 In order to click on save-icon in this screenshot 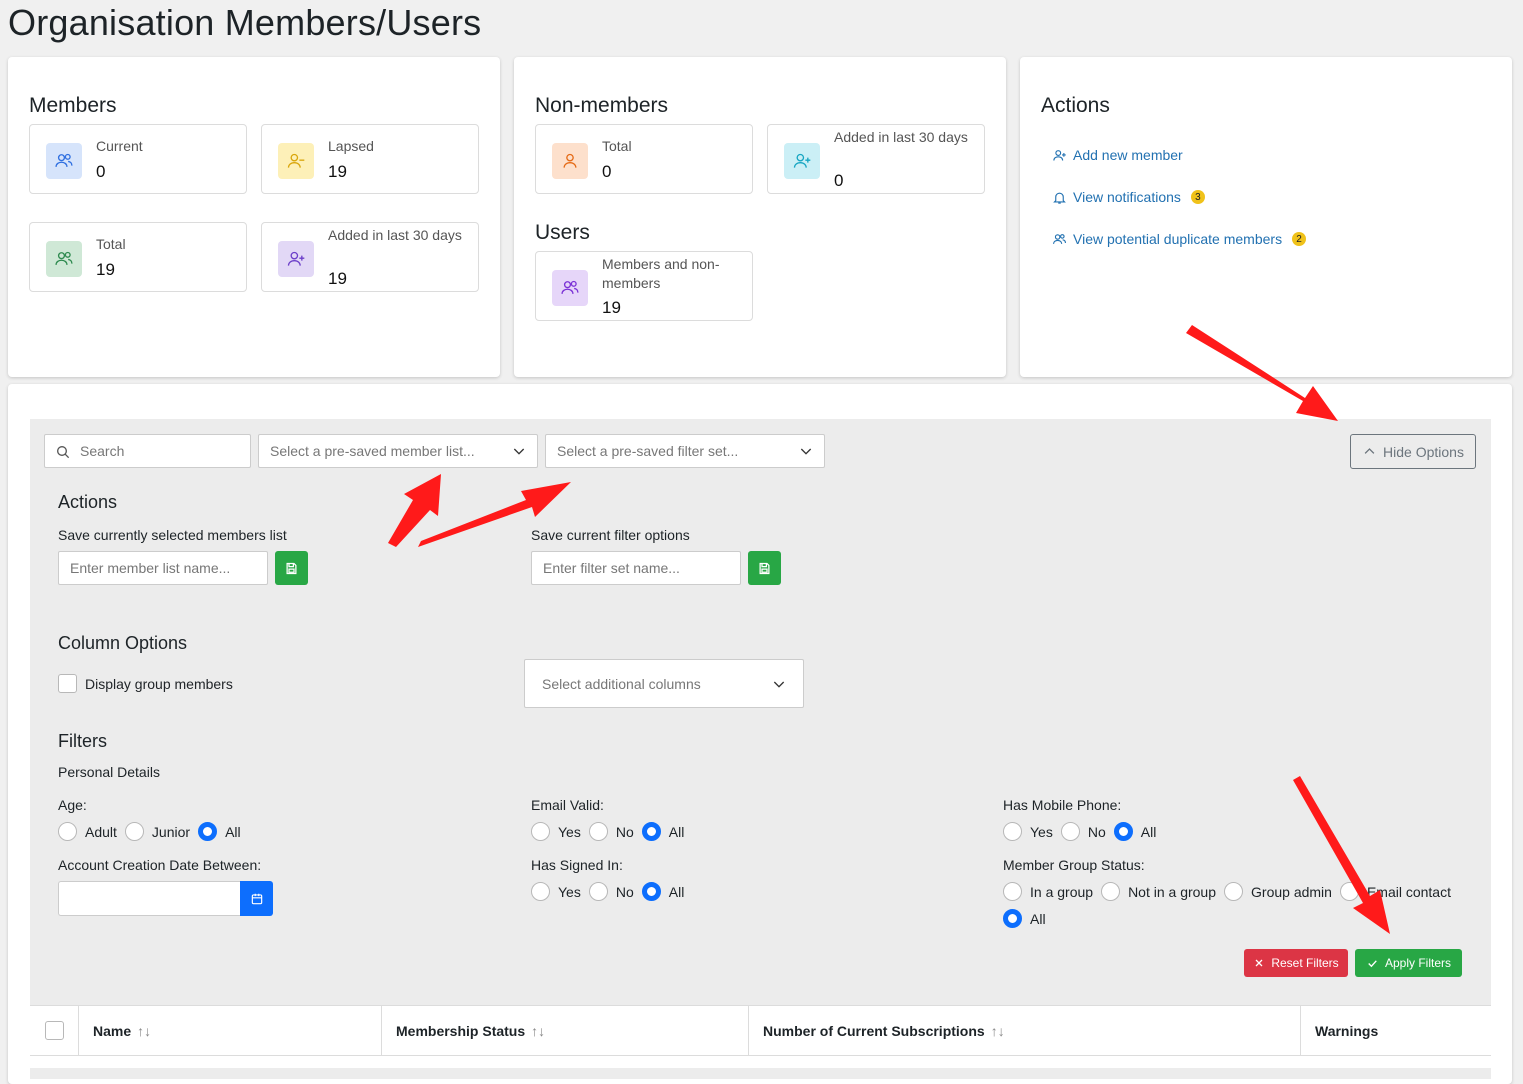, I will do `click(291, 568)`.